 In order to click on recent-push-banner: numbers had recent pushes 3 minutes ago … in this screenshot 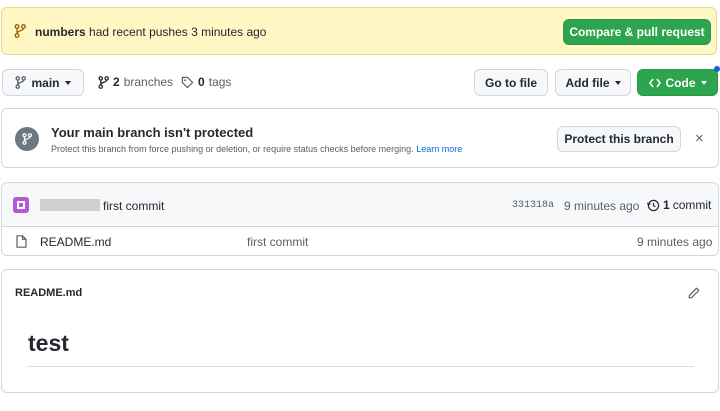, I will do `click(359, 31)`.